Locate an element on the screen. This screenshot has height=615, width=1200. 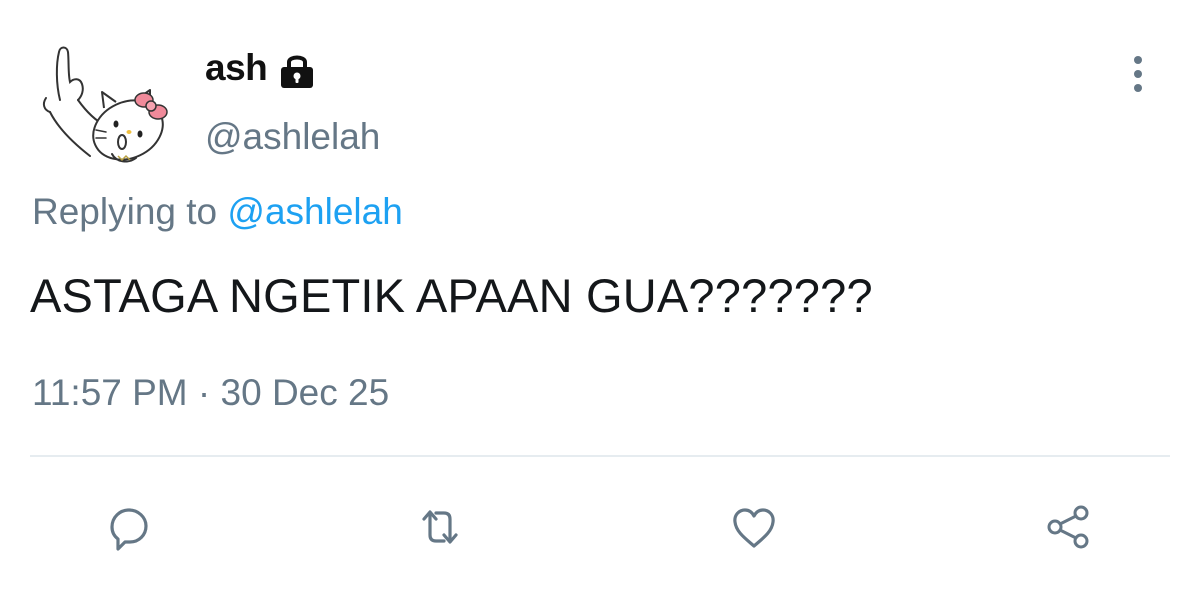
display-name-row: ash is located at coordinates (261, 68).